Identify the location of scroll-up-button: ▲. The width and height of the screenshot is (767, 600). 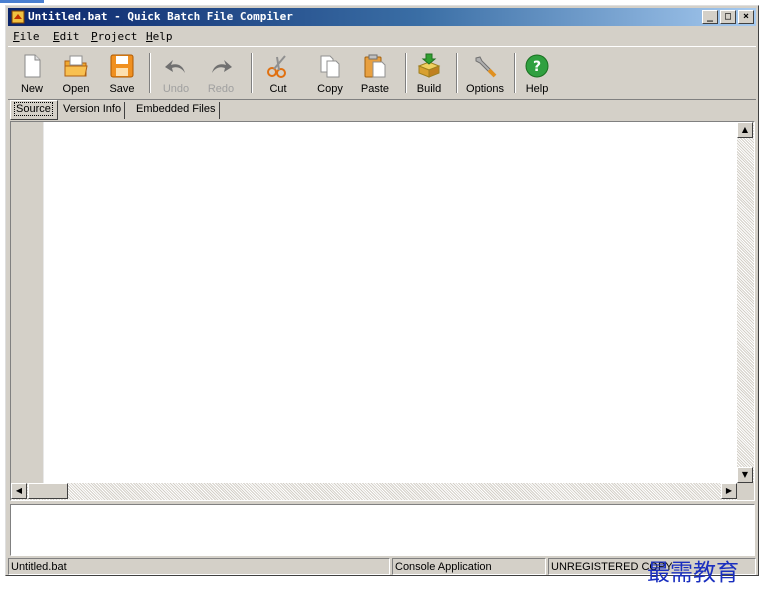
(745, 130).